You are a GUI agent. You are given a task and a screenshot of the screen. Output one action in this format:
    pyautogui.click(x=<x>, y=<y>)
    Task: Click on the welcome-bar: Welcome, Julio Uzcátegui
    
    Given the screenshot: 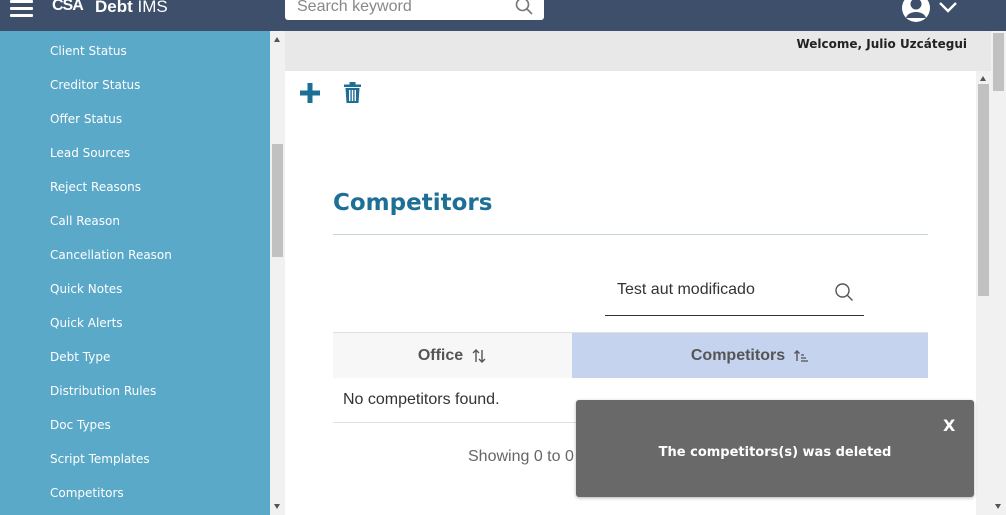 What is the action you would take?
    pyautogui.click(x=638, y=51)
    